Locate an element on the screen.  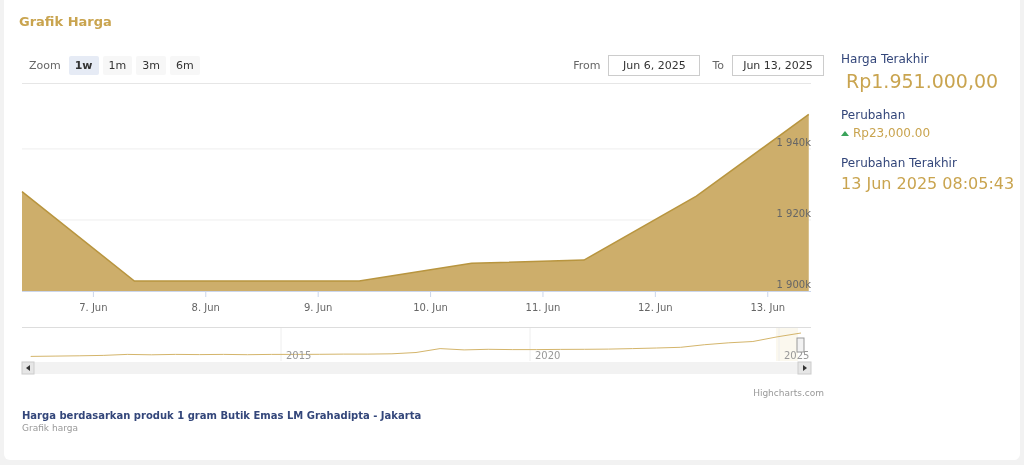
axis-label: 9. Jun is located at coordinates (318, 307).